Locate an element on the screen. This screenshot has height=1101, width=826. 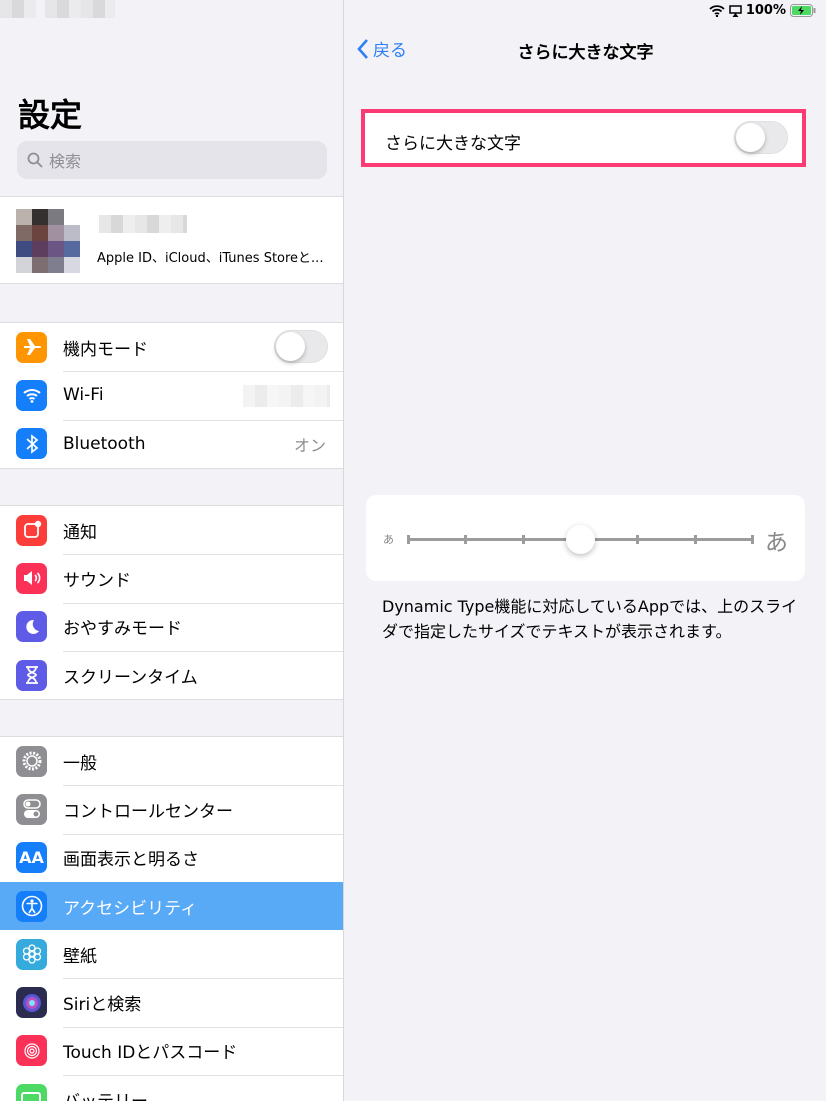
text-size-slider-card: あ あ is located at coordinates (585, 538).